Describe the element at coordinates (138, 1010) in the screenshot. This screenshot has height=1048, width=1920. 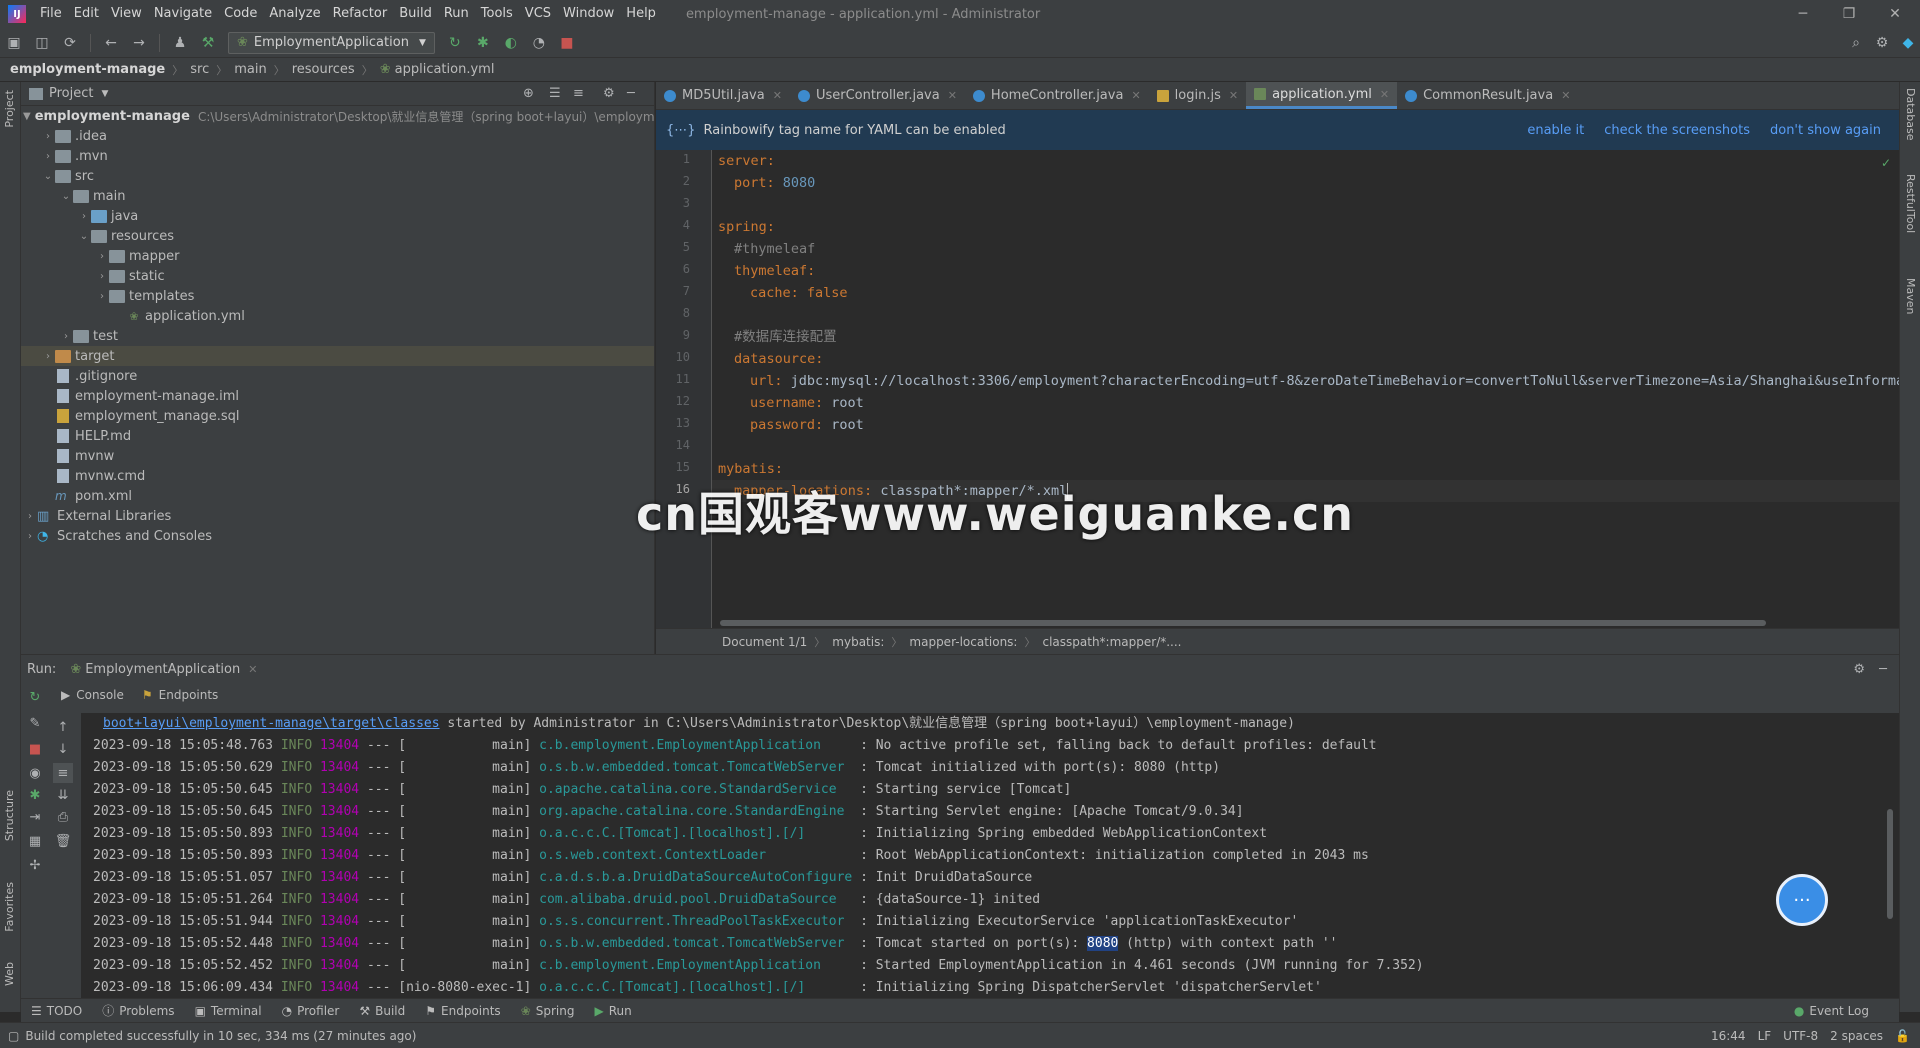
I see `problems-tool-button: ⓘ Problems` at that location.